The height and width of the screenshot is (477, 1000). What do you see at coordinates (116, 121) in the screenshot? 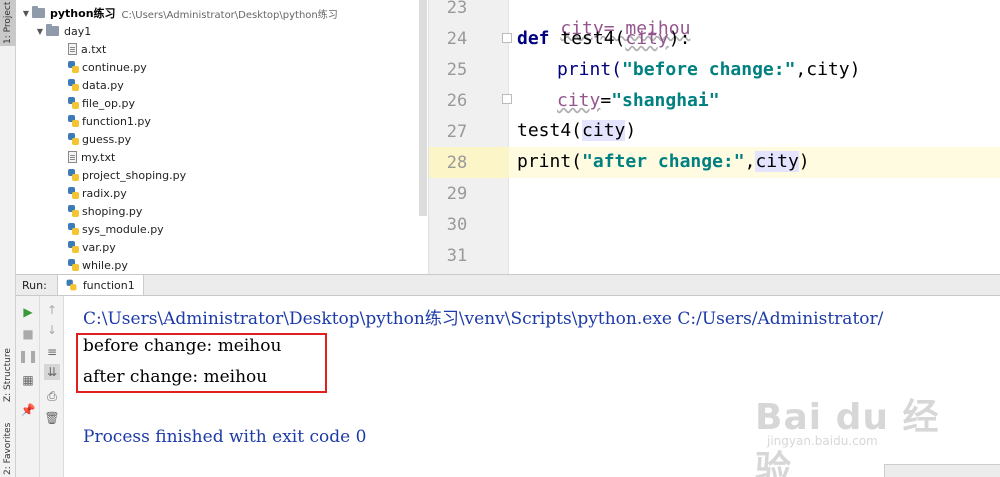
I see `file-name: function1.py` at bounding box center [116, 121].